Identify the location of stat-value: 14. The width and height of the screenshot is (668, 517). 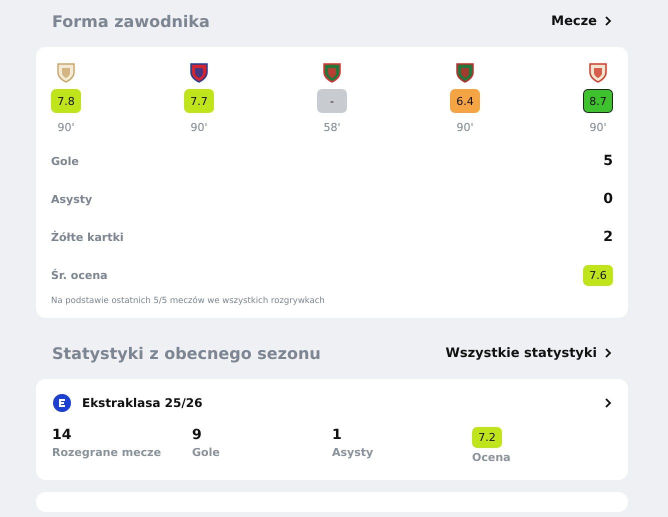
(62, 435).